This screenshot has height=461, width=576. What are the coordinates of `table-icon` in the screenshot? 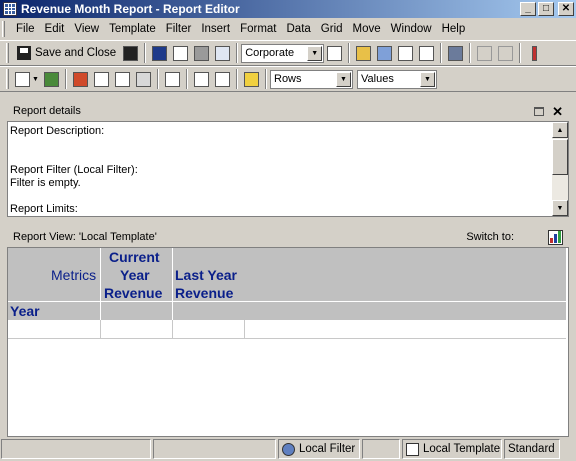 It's located at (122, 79).